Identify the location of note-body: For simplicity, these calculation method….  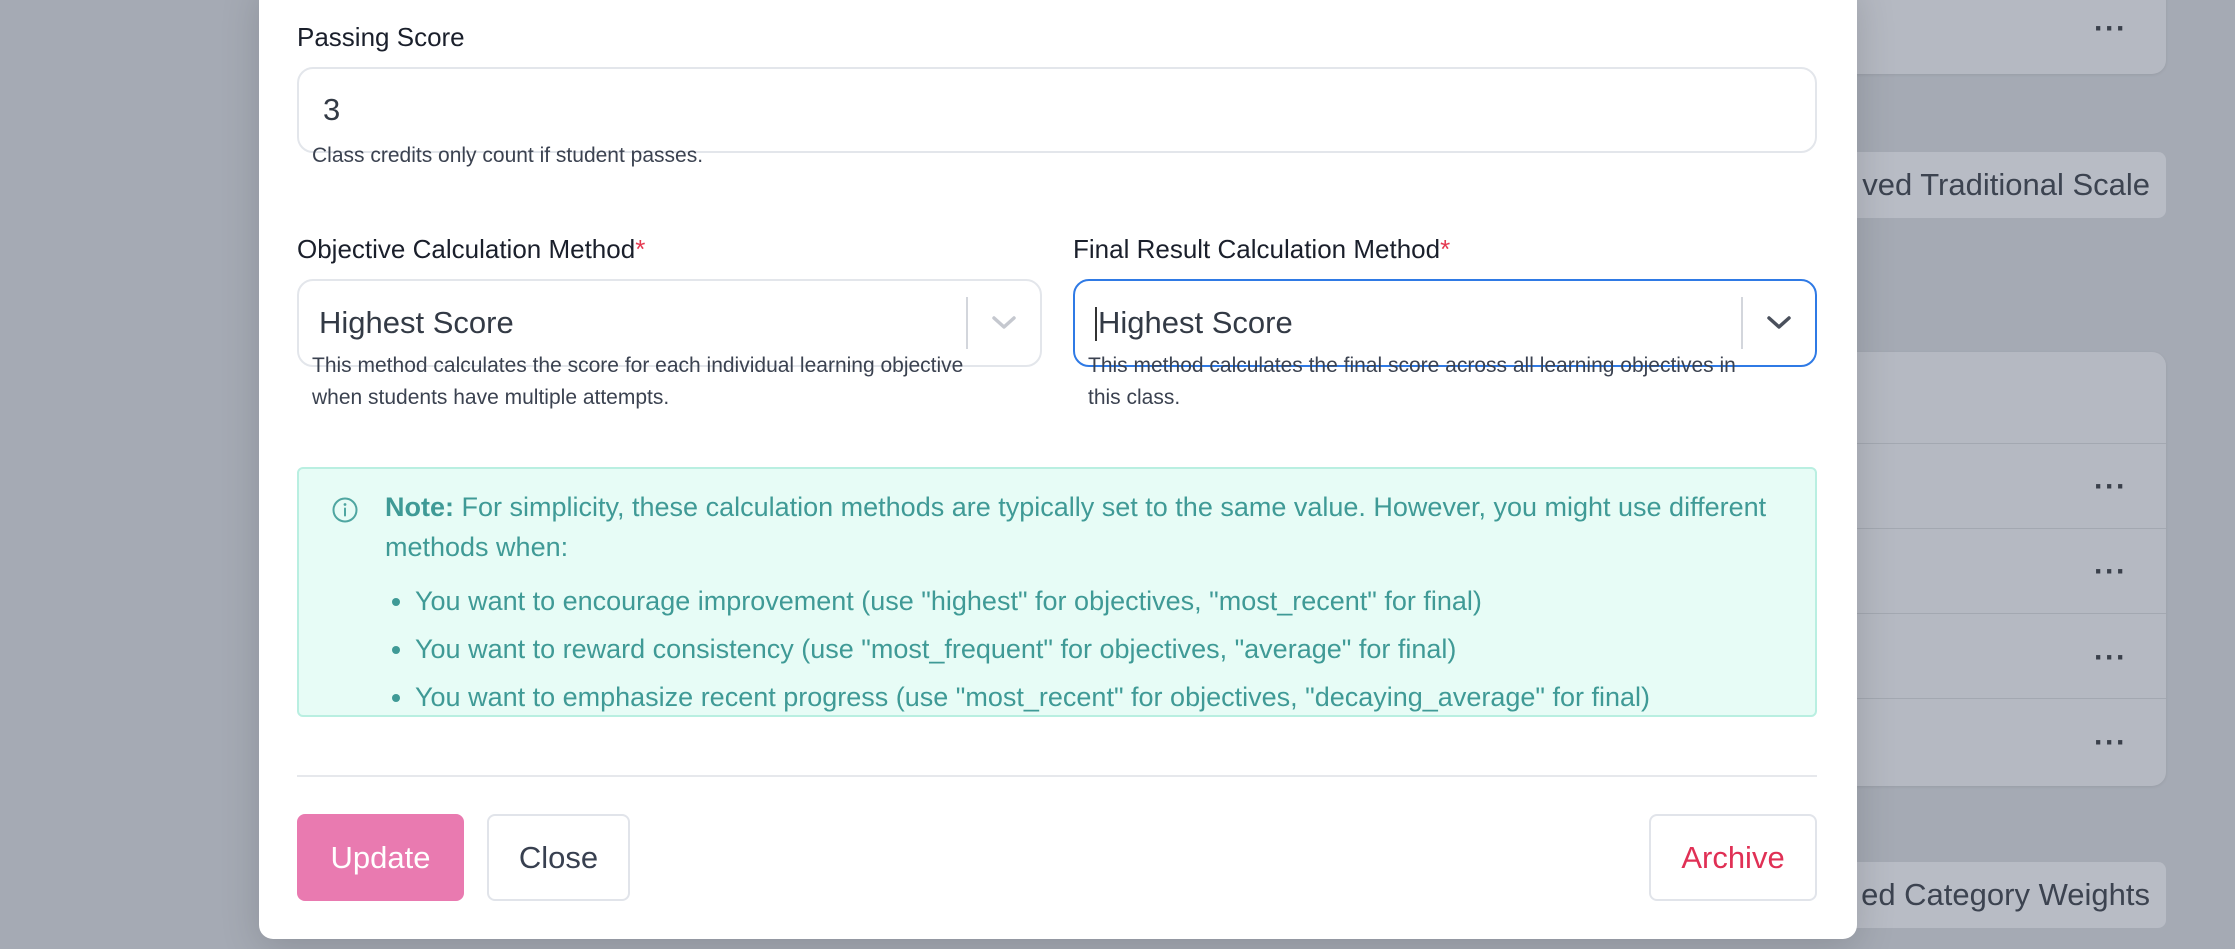
(1076, 527).